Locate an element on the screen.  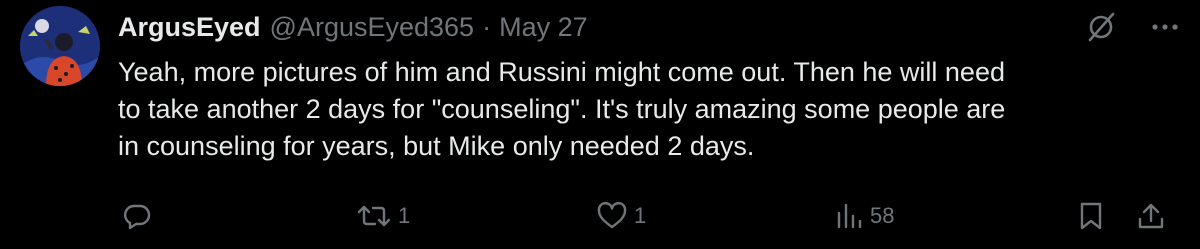
heart-icon is located at coordinates (612, 215).